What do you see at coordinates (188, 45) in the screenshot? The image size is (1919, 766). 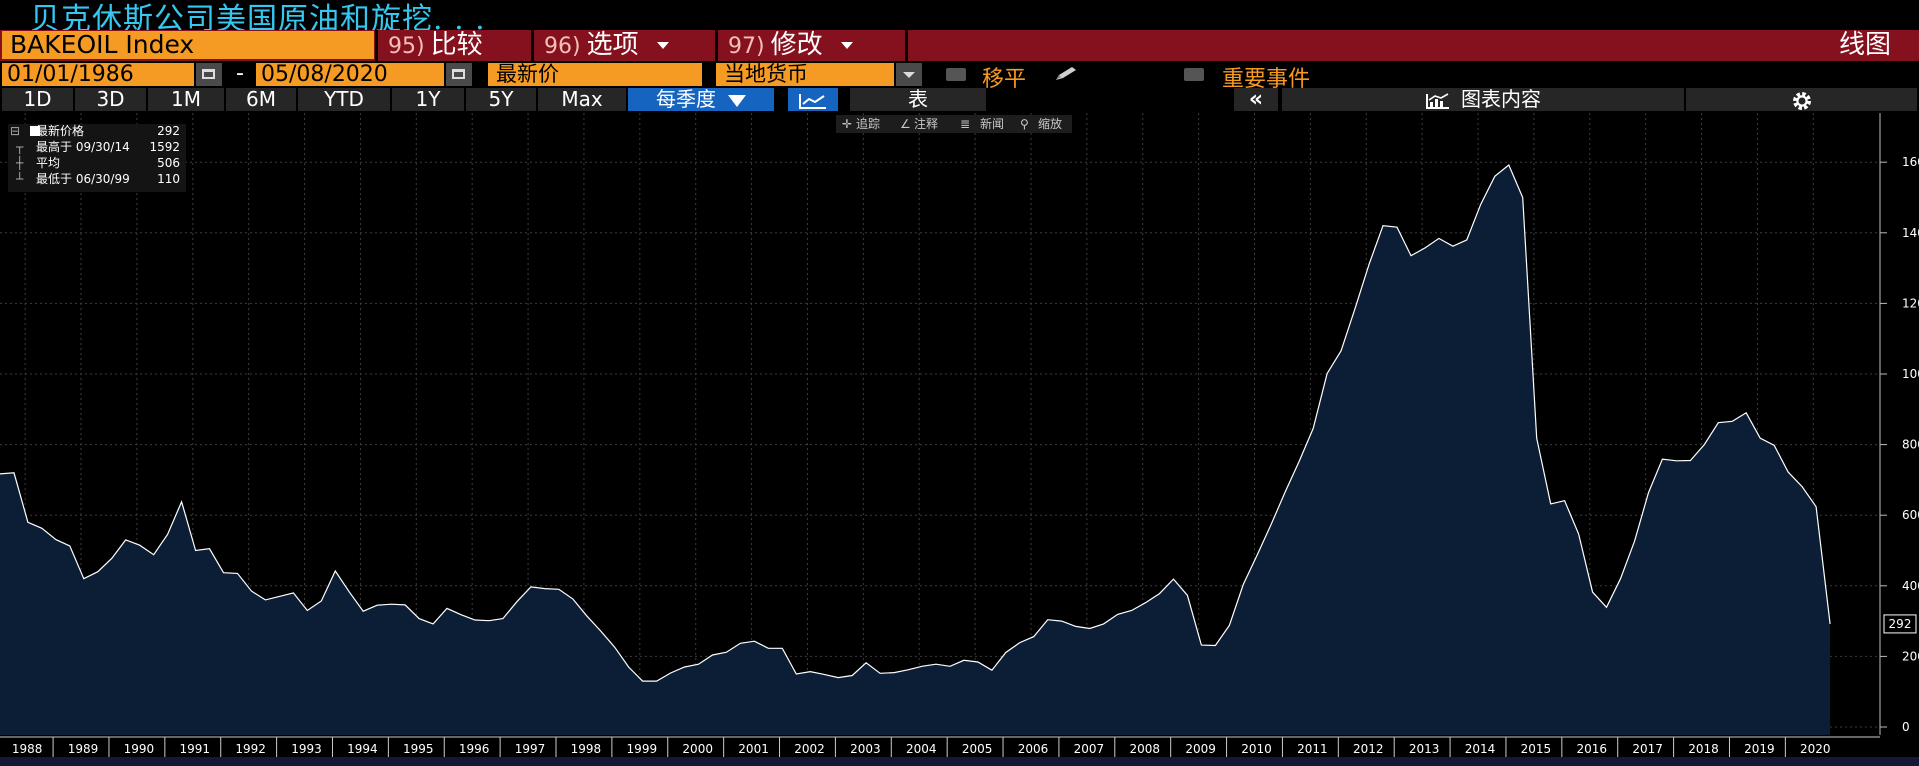 I see `ticker-field: BAKEOIL Index` at bounding box center [188, 45].